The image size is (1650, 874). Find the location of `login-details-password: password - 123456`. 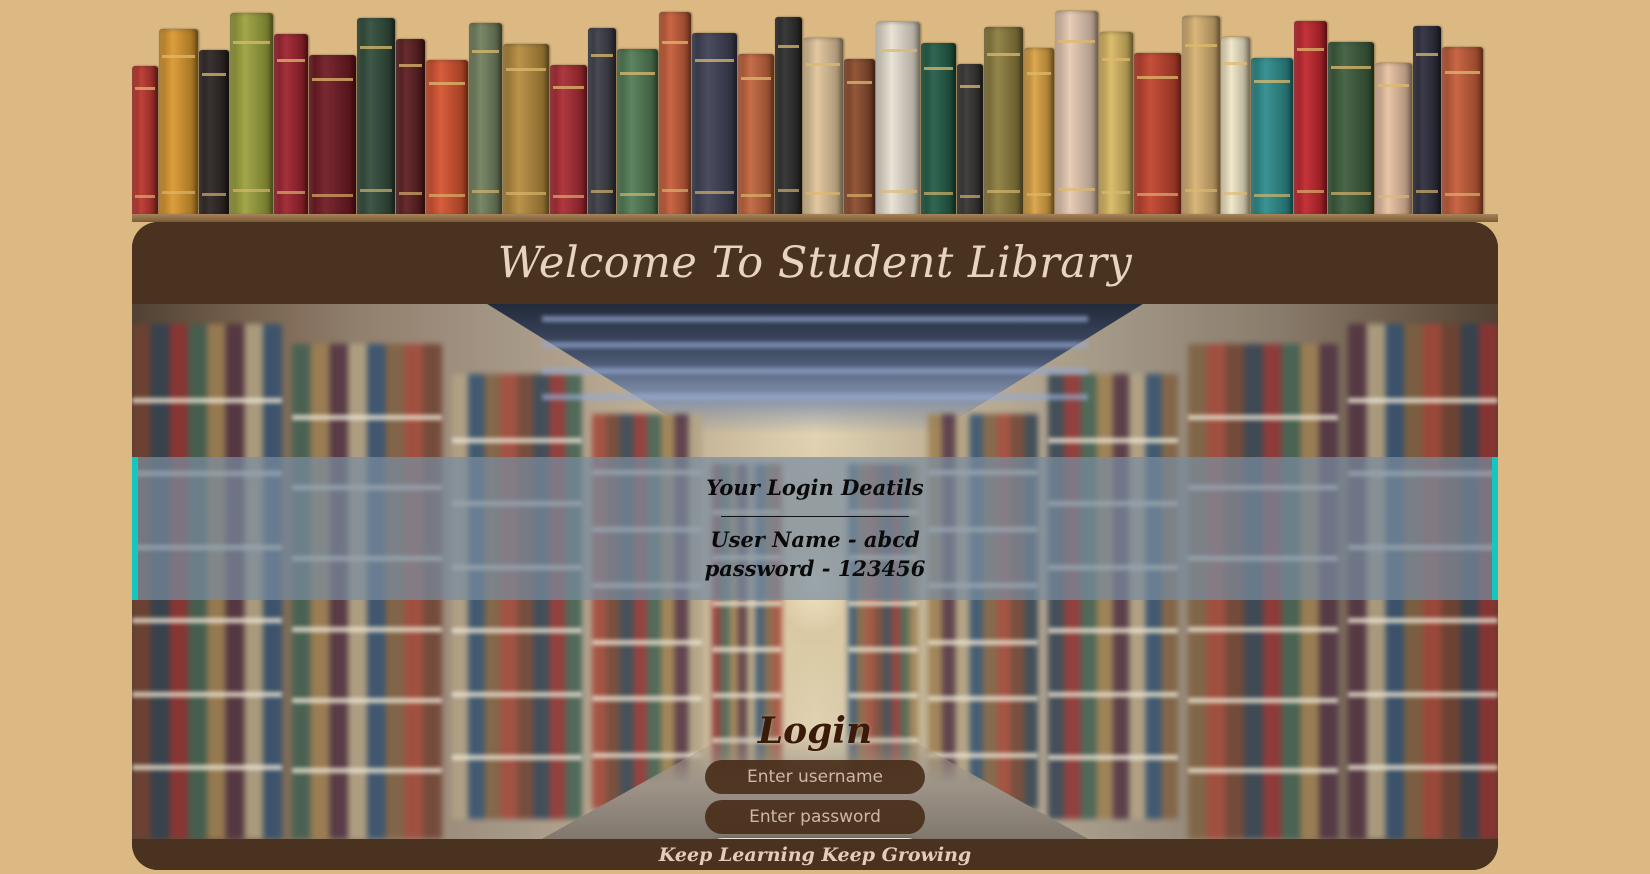

login-details-password: password - 123456 is located at coordinates (815, 568).